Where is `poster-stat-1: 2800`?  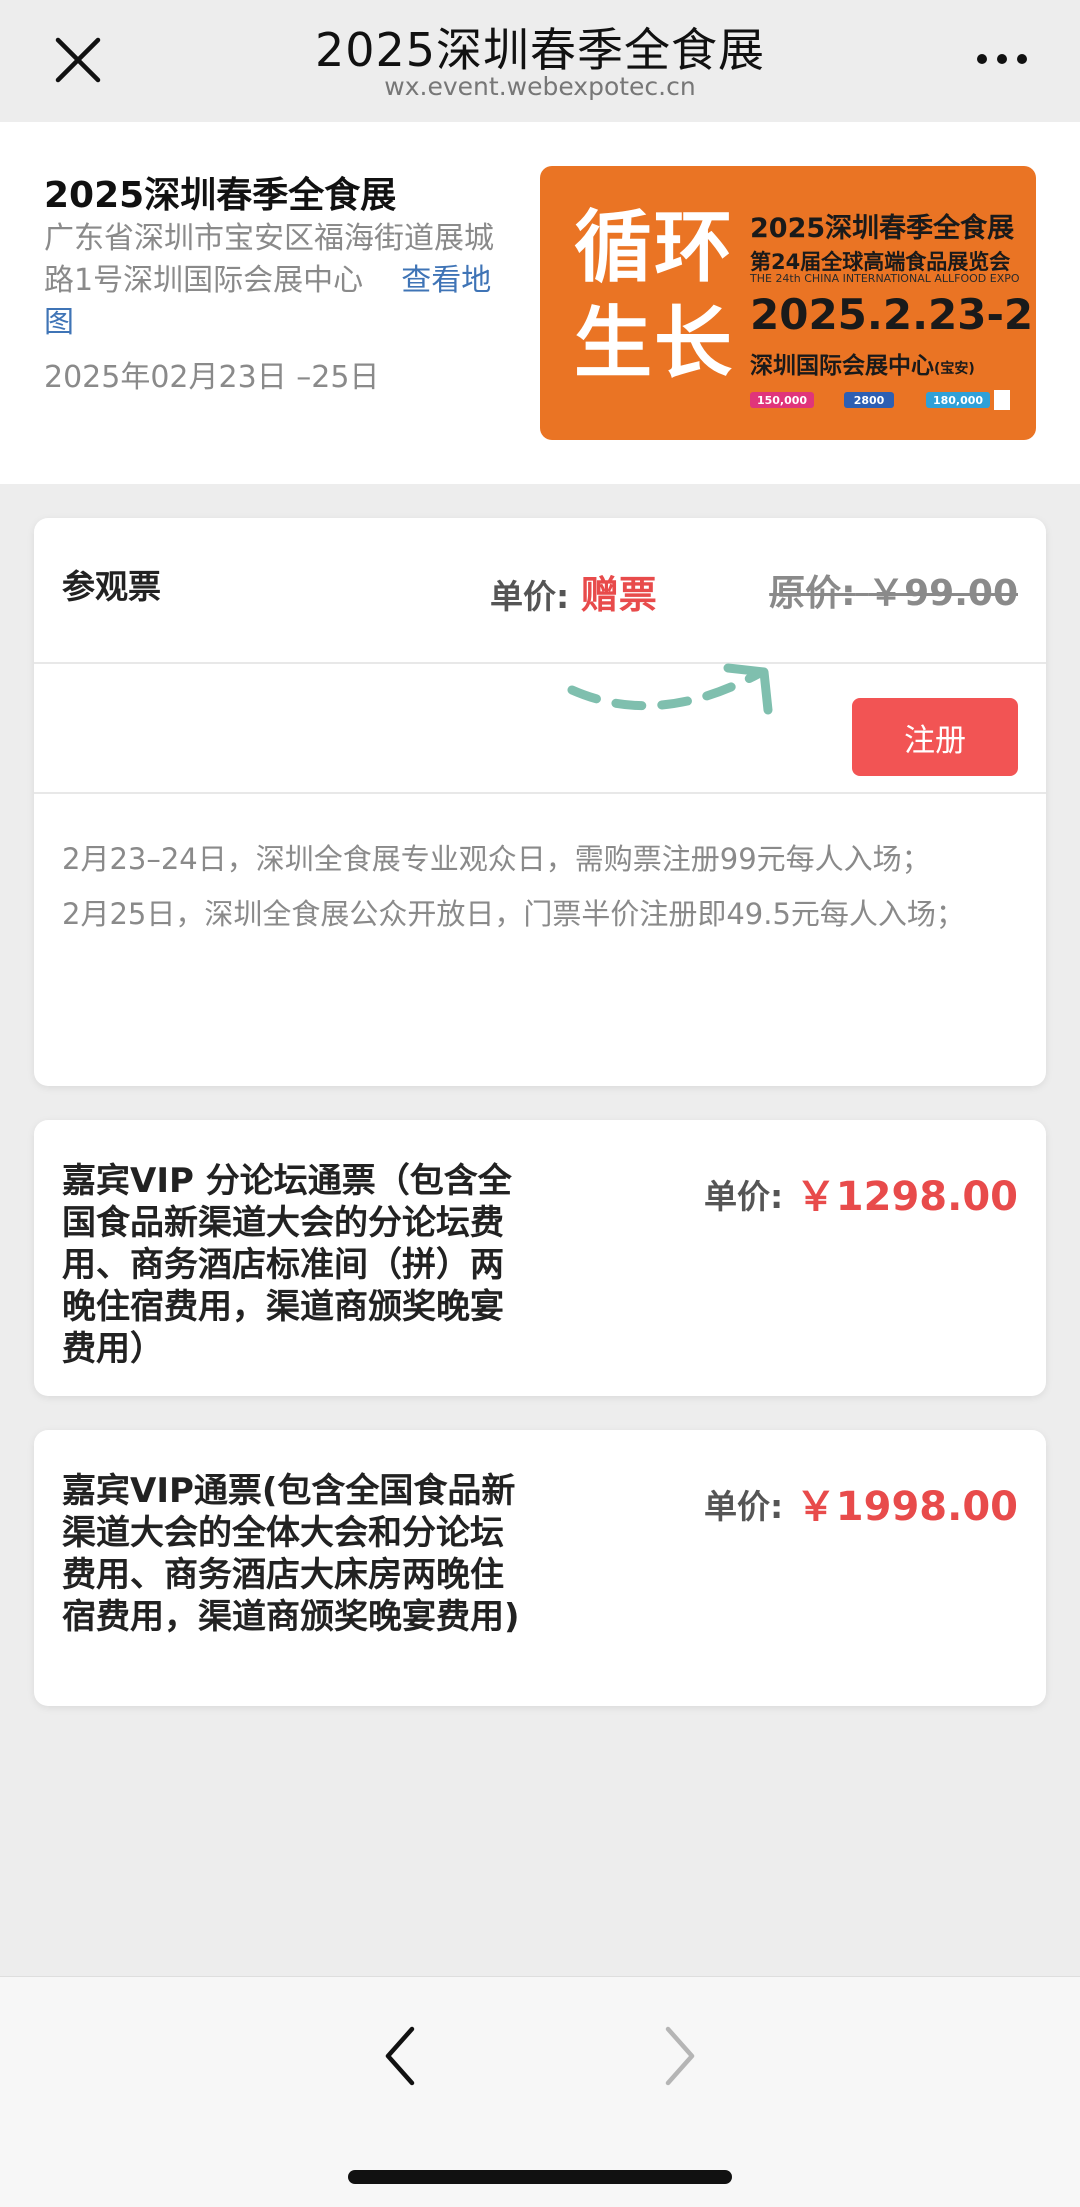
poster-stat-1: 2800 is located at coordinates (869, 400).